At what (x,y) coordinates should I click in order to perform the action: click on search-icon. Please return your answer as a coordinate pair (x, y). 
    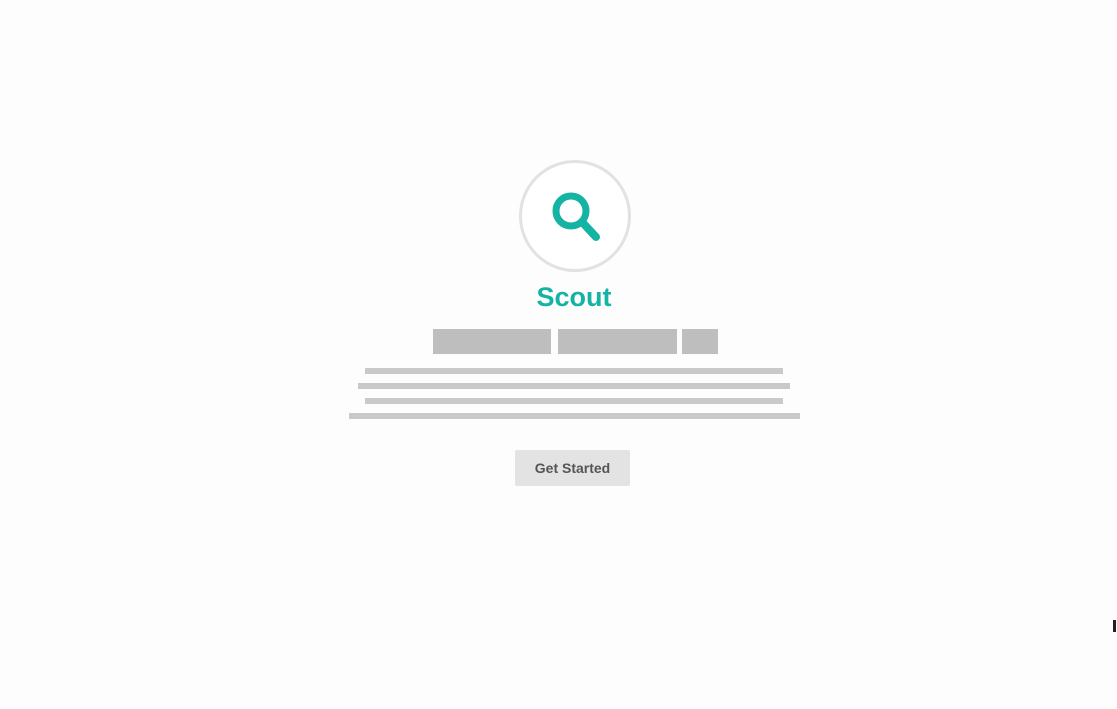
    Looking at the image, I should click on (576, 216).